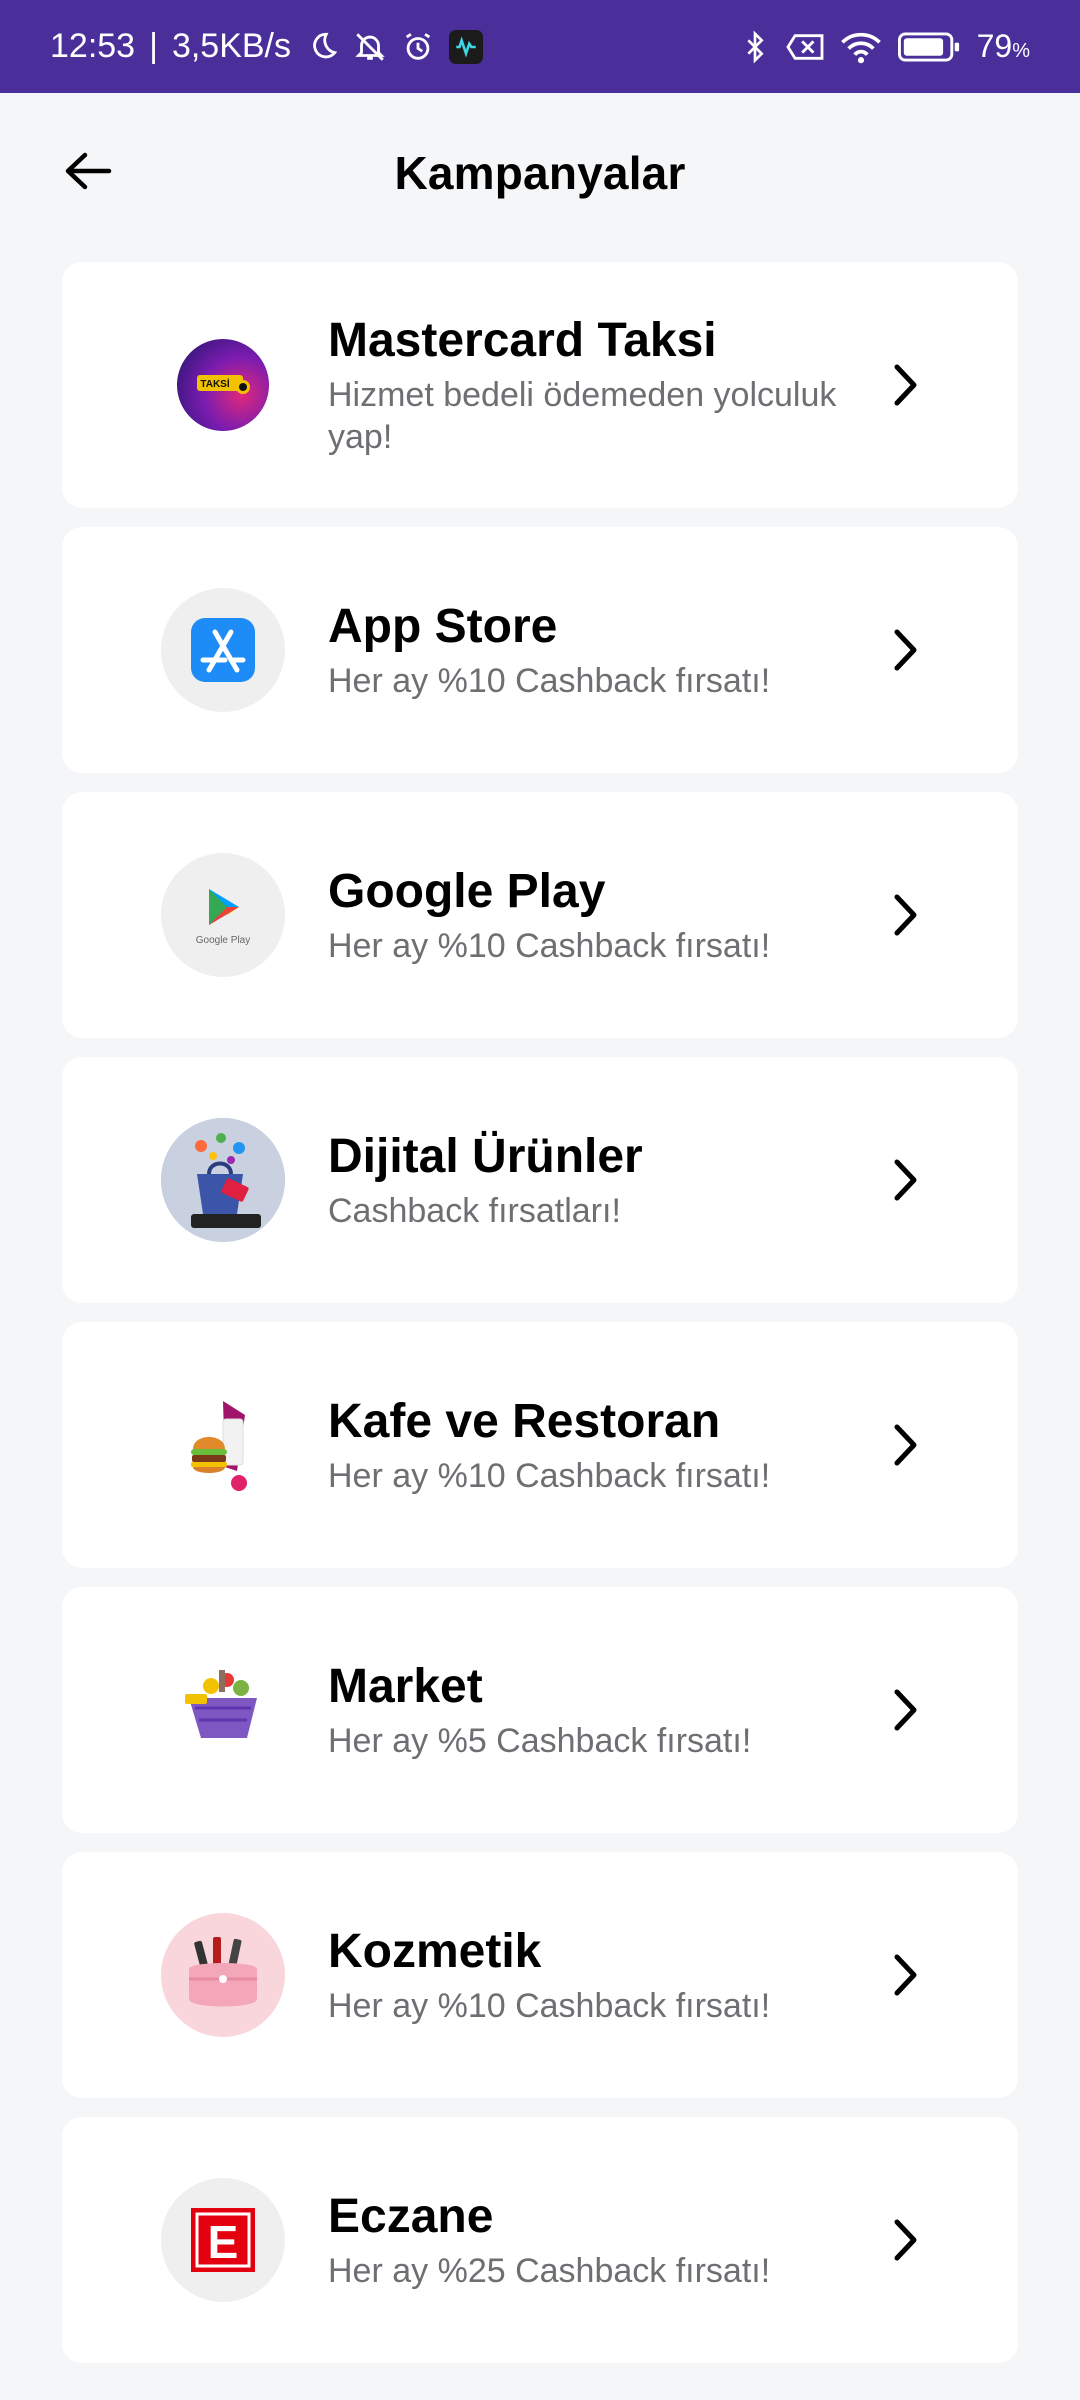  I want to click on campaign-subtitle: Her ay %25 Cashback fırsatı!, so click(549, 2271).